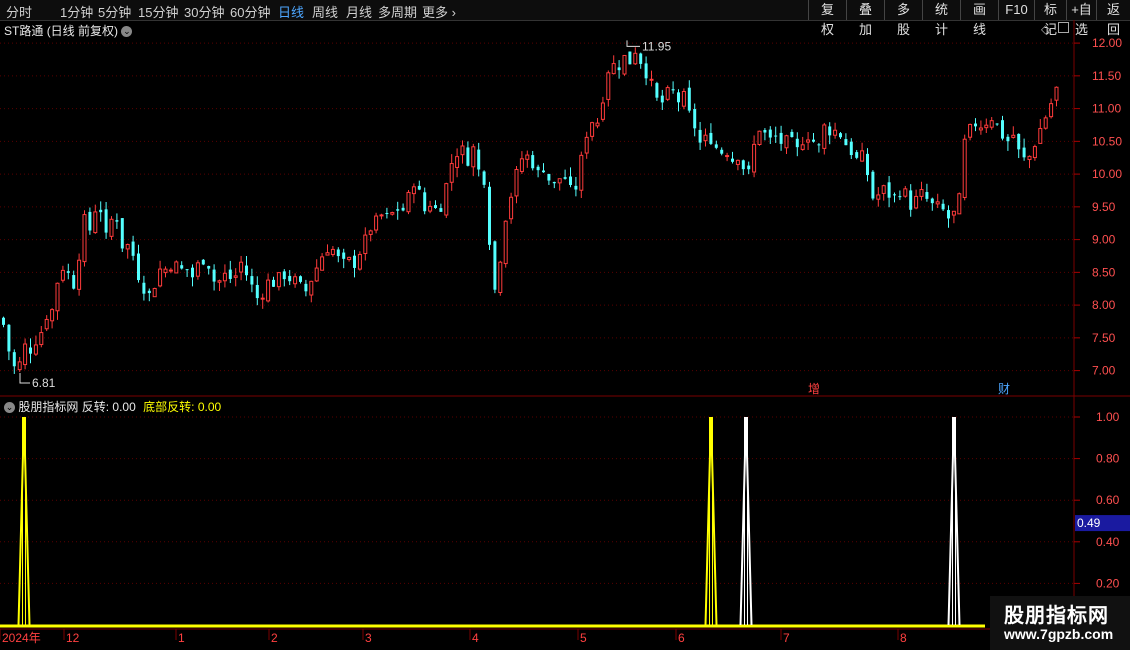  Describe the element at coordinates (1104, 272) in the screenshot. I see `price-tick-label: 8.50` at that location.